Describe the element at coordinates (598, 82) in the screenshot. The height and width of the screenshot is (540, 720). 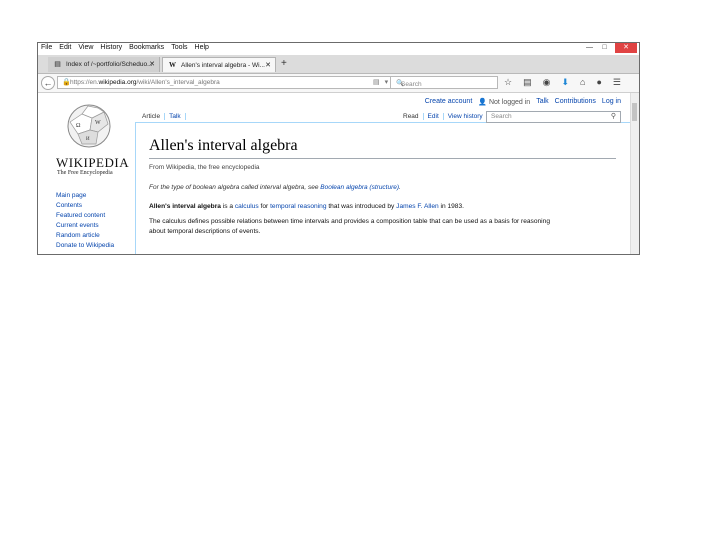
I see `chat-icon: ●` at that location.